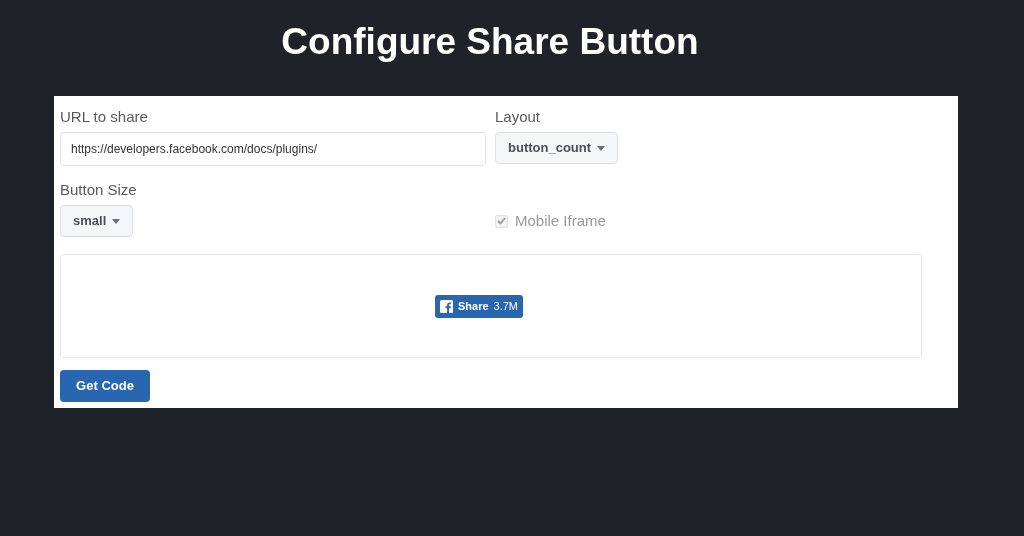 The width and height of the screenshot is (1024, 536). What do you see at coordinates (478, 306) in the screenshot?
I see `share-button: Share 3.7M` at bounding box center [478, 306].